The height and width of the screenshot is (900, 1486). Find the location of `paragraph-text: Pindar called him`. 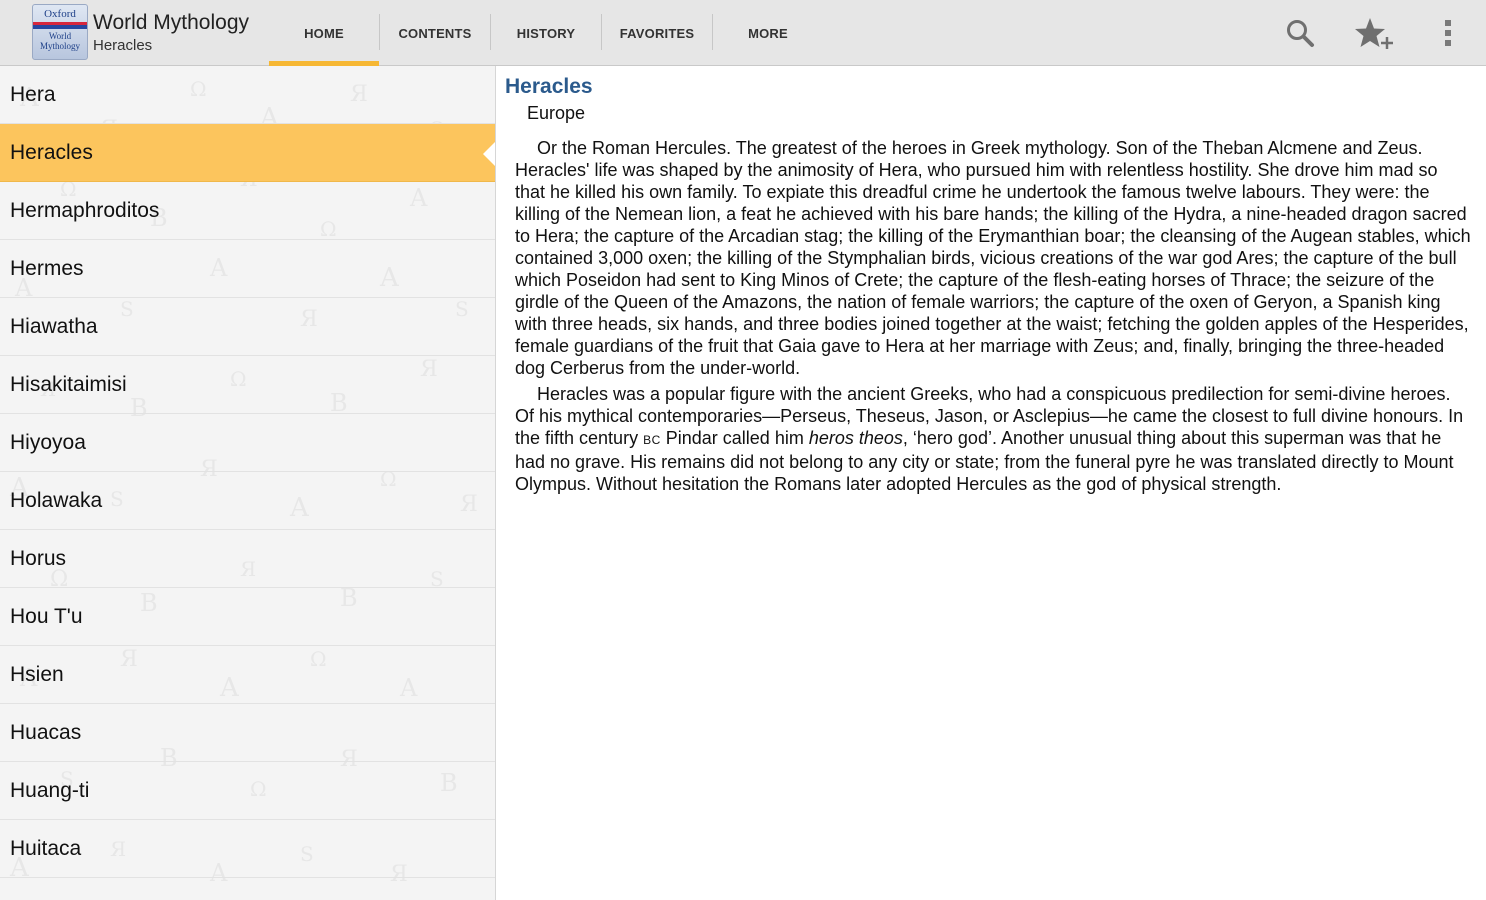

paragraph-text: Pindar called him is located at coordinates (734, 438).